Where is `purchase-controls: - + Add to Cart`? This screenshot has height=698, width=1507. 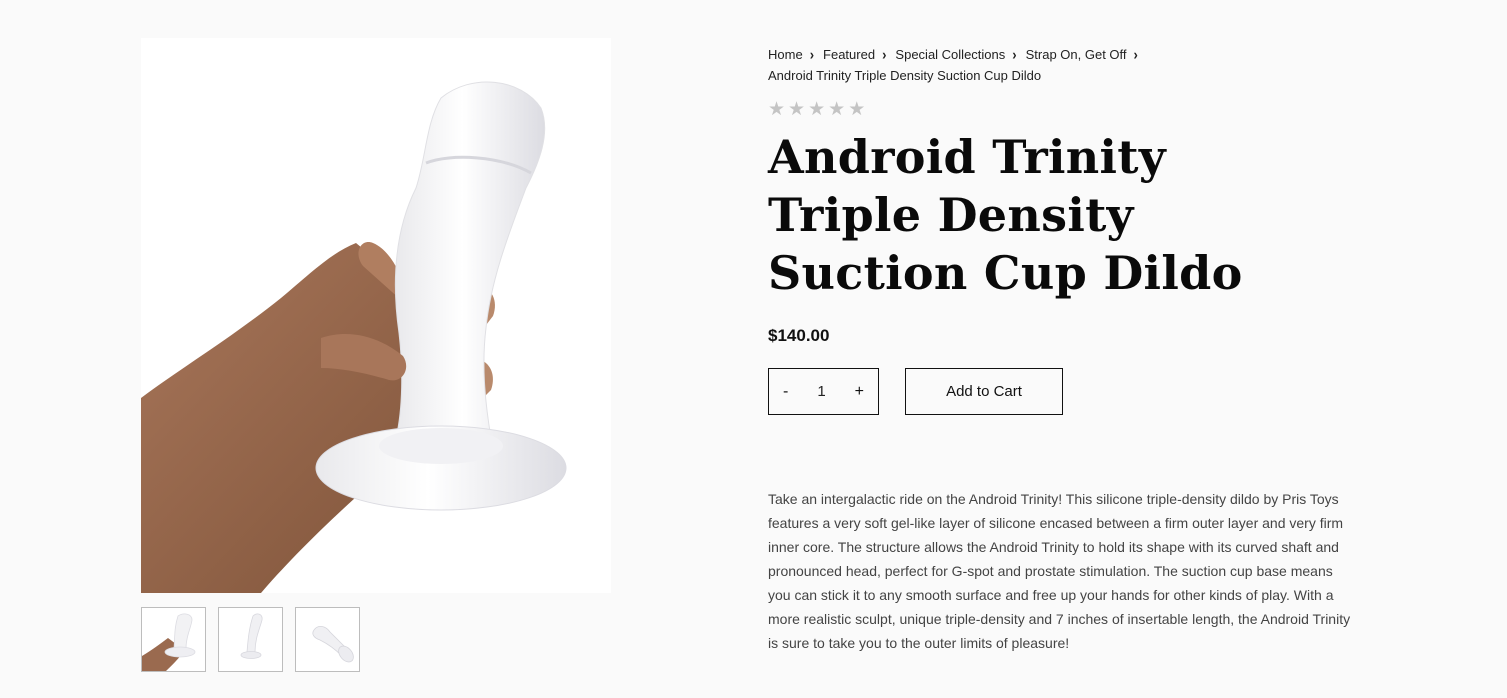
purchase-controls: - + Add to Cart is located at coordinates (1068, 391).